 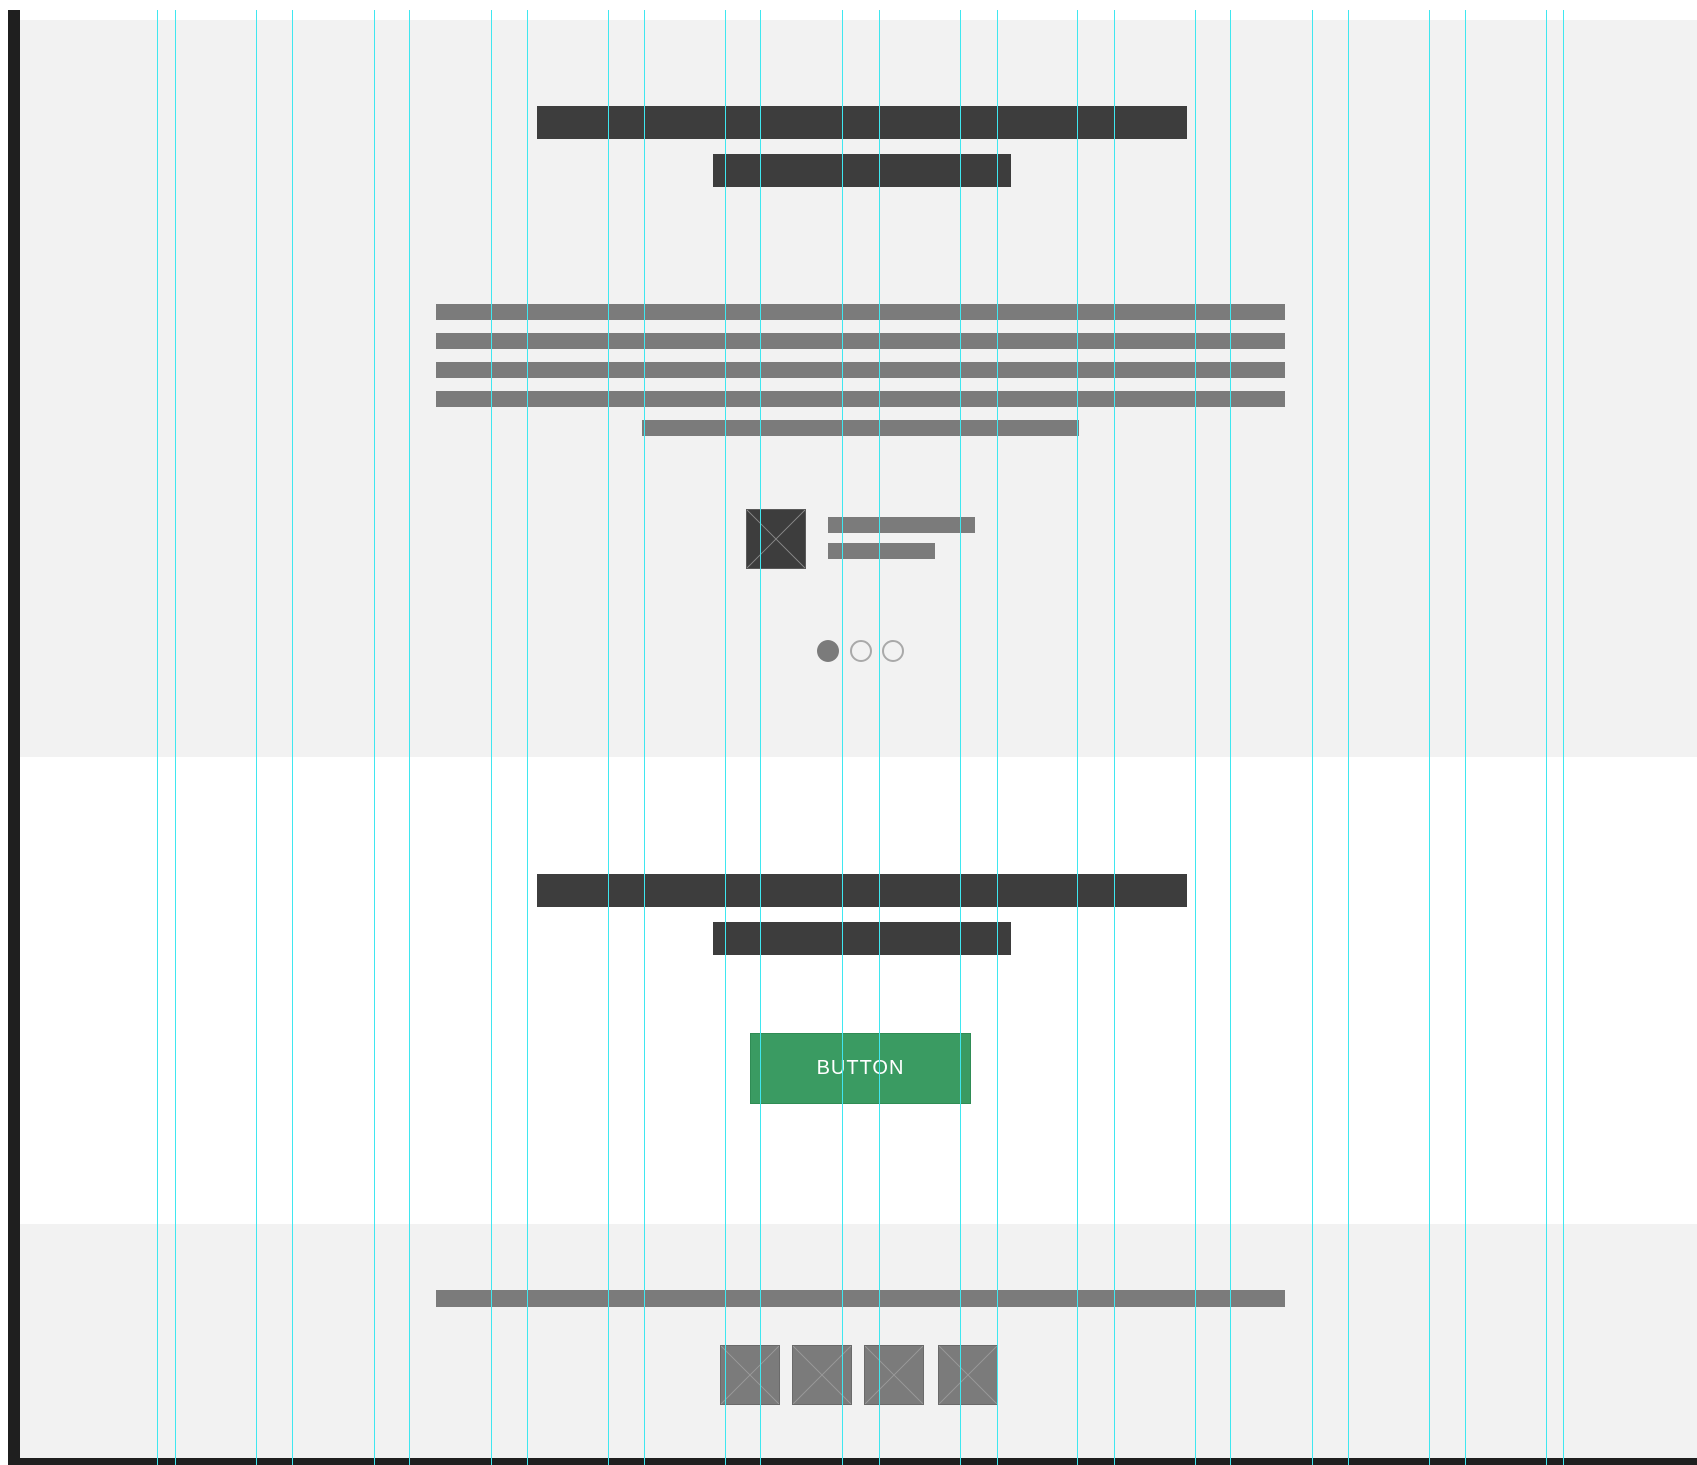 What do you see at coordinates (860, 1298) in the screenshot?
I see `footer-text-line` at bounding box center [860, 1298].